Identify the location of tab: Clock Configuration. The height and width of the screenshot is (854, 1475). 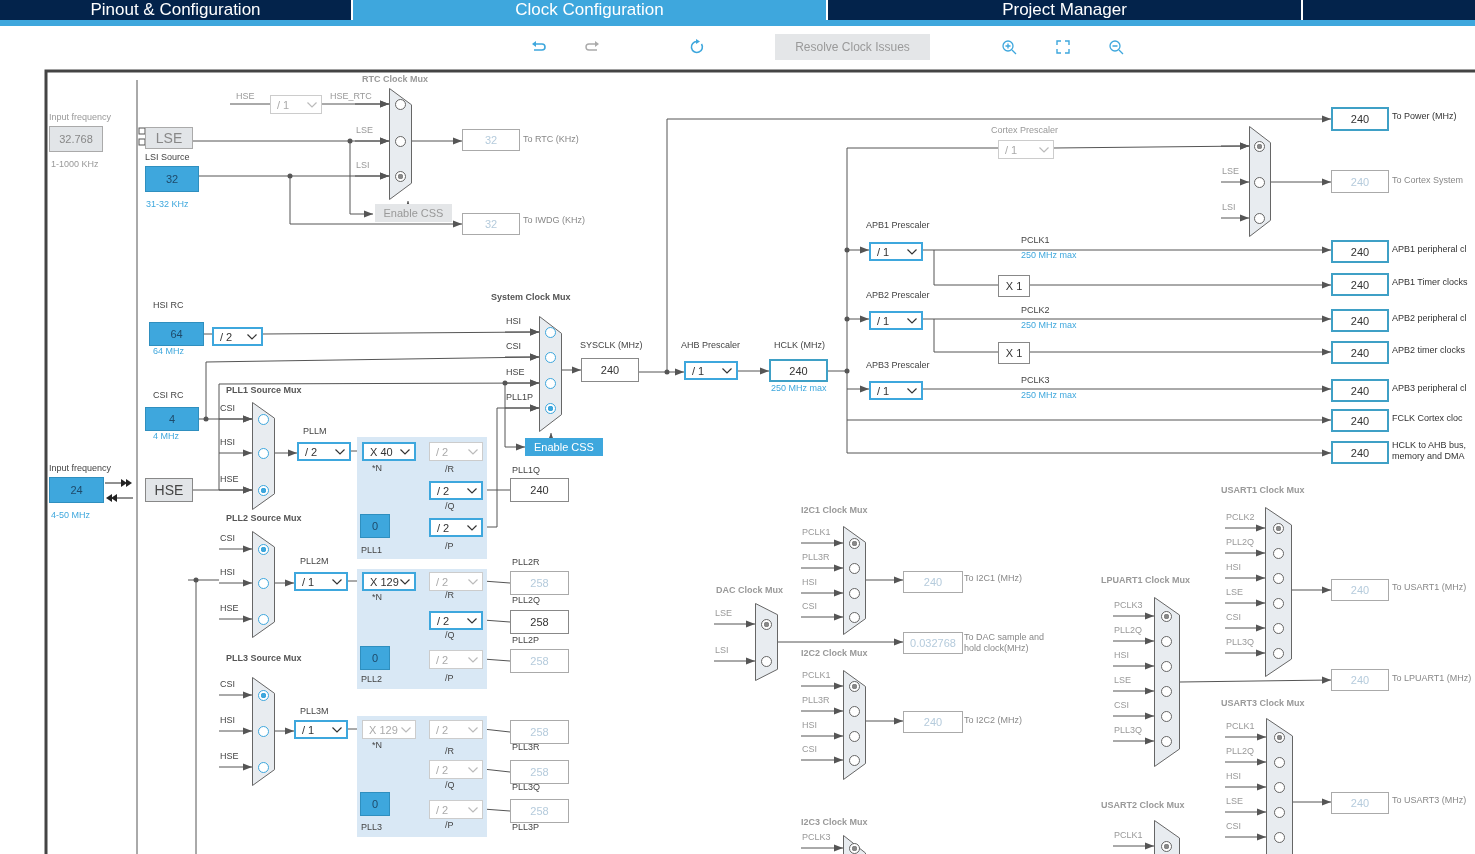
(590, 10).